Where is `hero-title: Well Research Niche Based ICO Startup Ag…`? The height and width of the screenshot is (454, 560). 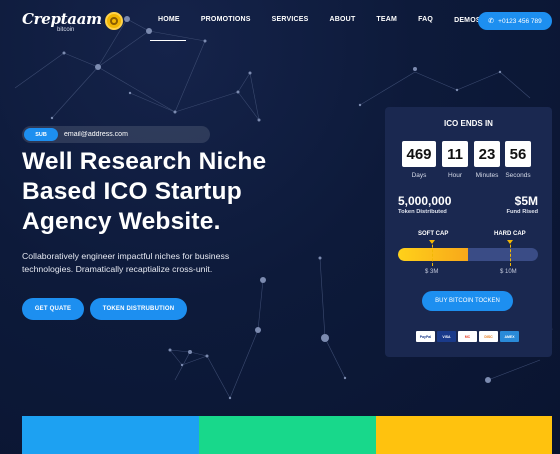 hero-title: Well Research Niche Based ICO Startup Ag… is located at coordinates (172, 192).